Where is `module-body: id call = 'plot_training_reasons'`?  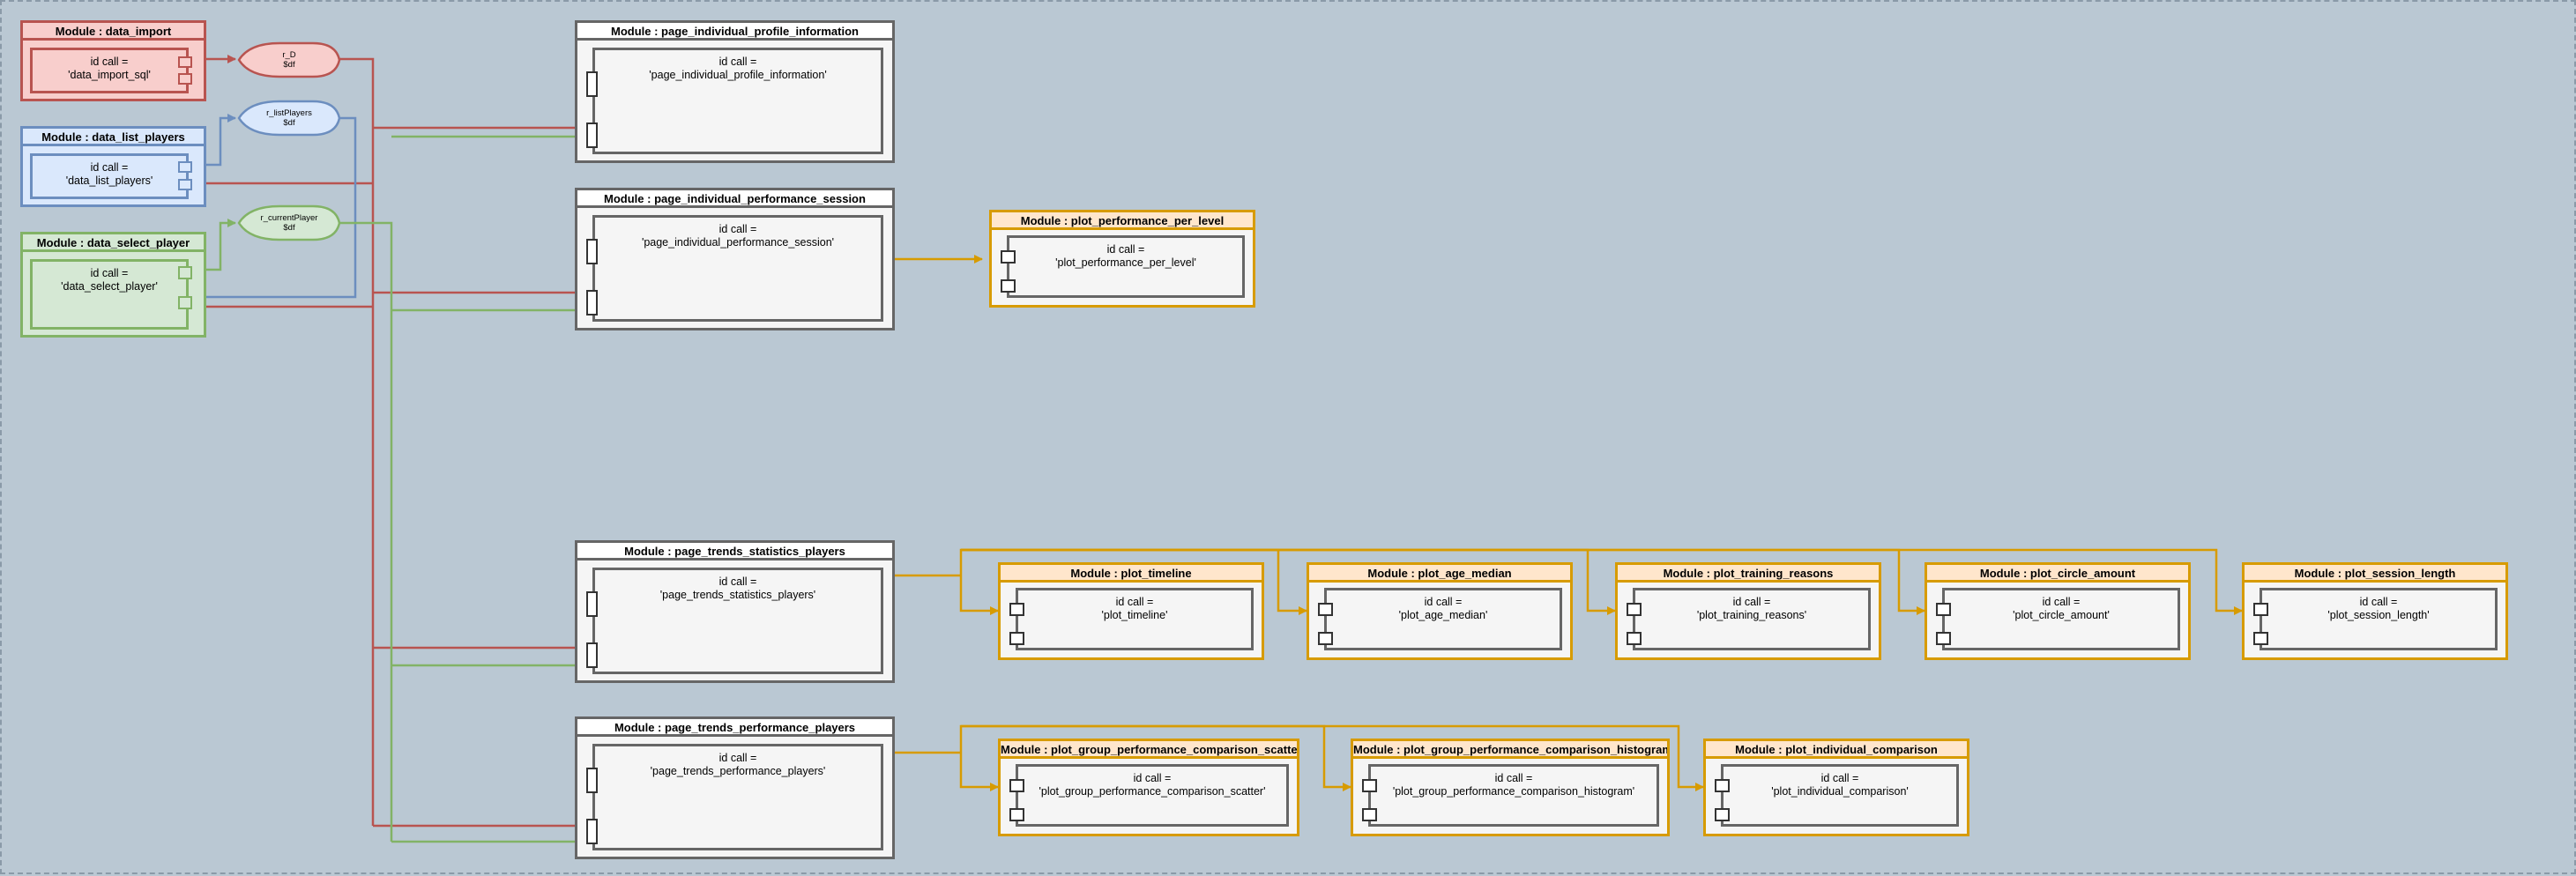
module-body: id call = 'plot_training_reasons' is located at coordinates (1752, 619).